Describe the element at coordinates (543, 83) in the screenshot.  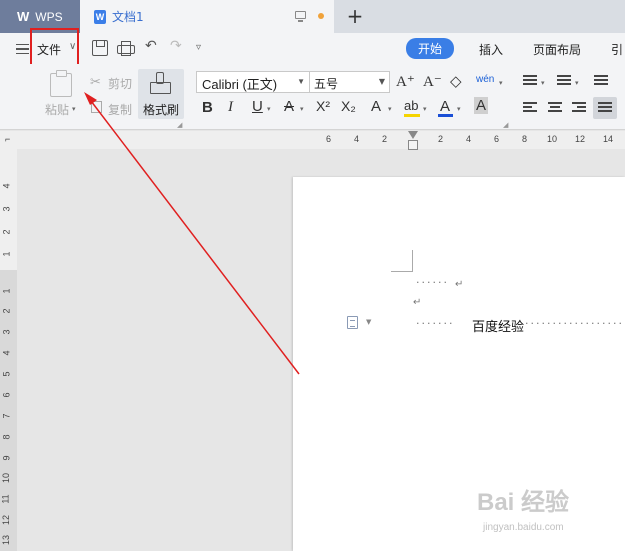
I see `bullets-dropdown-icon: ▾` at that location.